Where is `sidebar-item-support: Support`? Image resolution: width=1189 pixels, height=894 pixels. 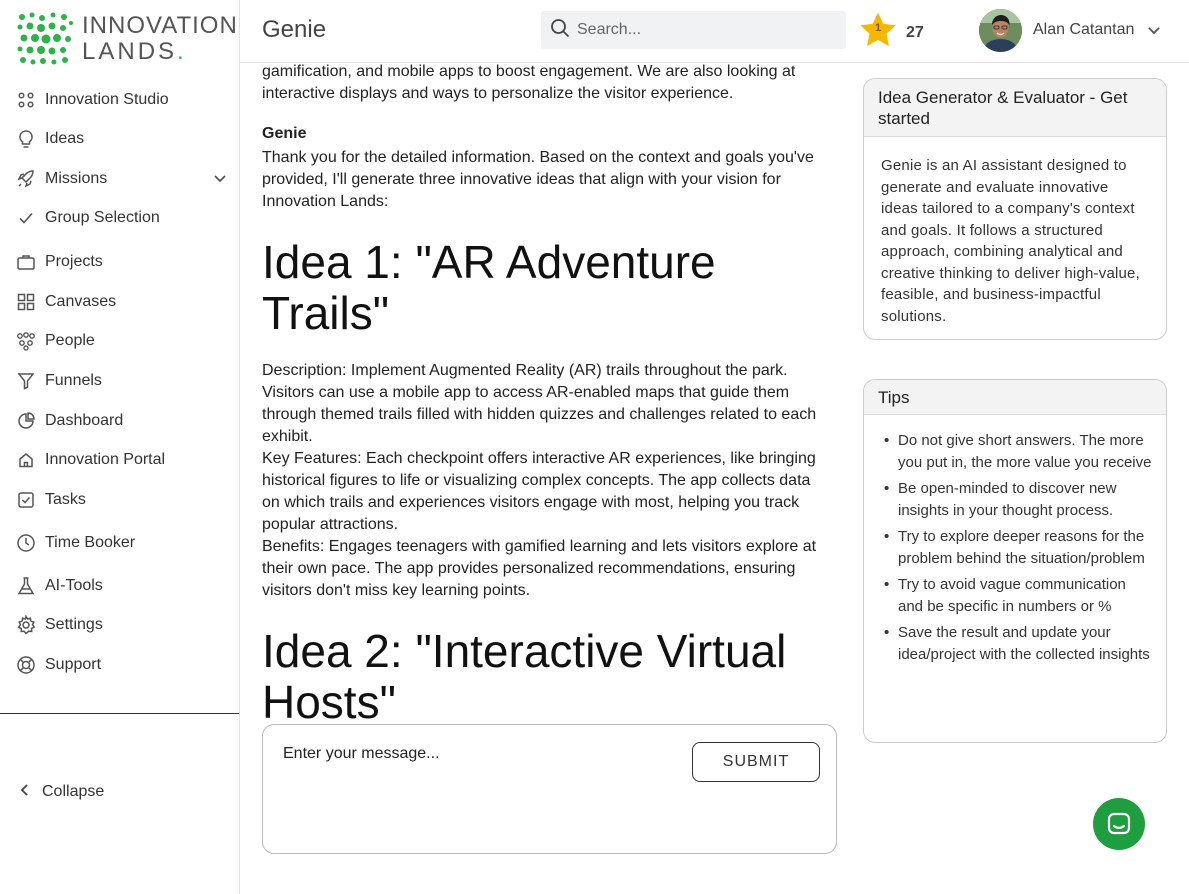 sidebar-item-support: Support is located at coordinates (119, 665).